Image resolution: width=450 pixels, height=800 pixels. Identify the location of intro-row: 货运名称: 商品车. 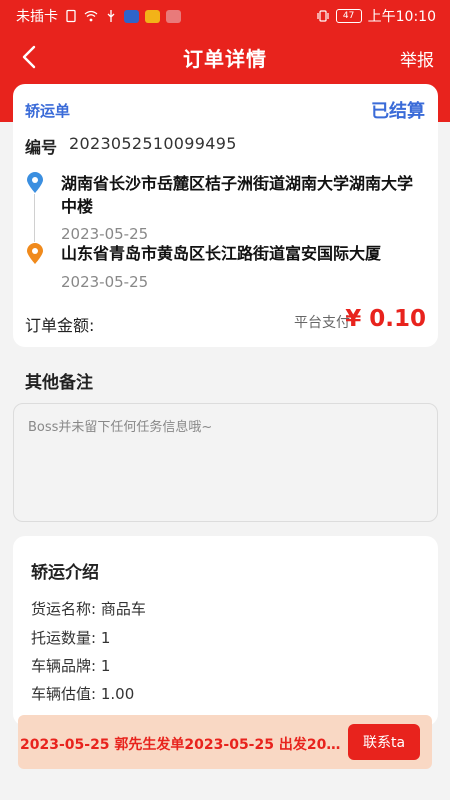
(88, 608).